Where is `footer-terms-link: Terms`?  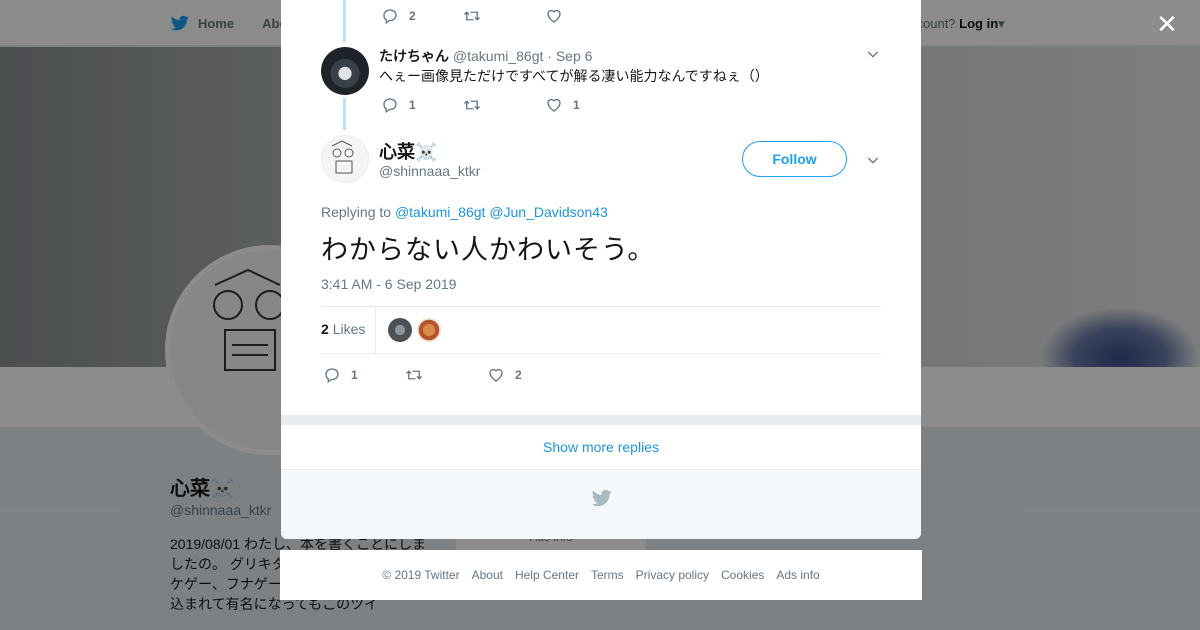
footer-terms-link: Terms is located at coordinates (607, 575).